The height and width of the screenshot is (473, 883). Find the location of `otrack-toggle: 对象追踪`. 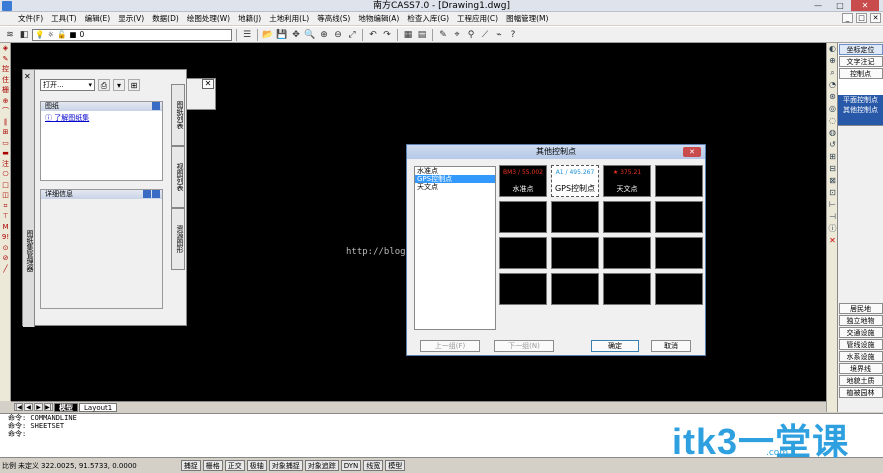

otrack-toggle: 对象追踪 is located at coordinates (321, 465).